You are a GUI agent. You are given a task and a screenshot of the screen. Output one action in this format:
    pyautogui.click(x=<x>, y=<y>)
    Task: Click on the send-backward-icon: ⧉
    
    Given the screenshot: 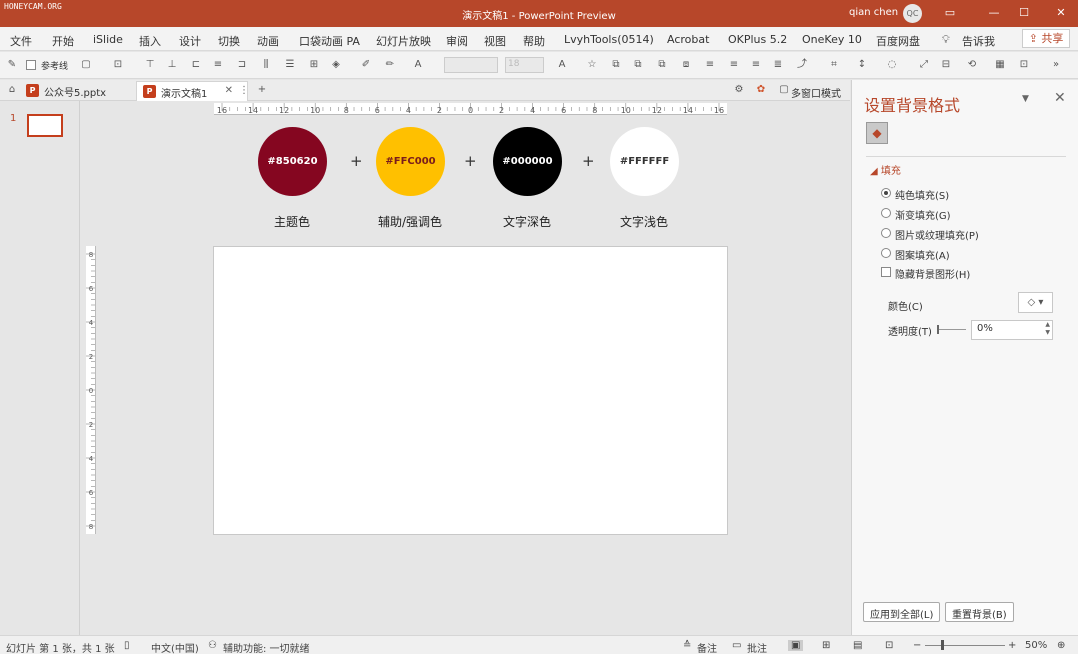 What is the action you would take?
    pyautogui.click(x=638, y=65)
    